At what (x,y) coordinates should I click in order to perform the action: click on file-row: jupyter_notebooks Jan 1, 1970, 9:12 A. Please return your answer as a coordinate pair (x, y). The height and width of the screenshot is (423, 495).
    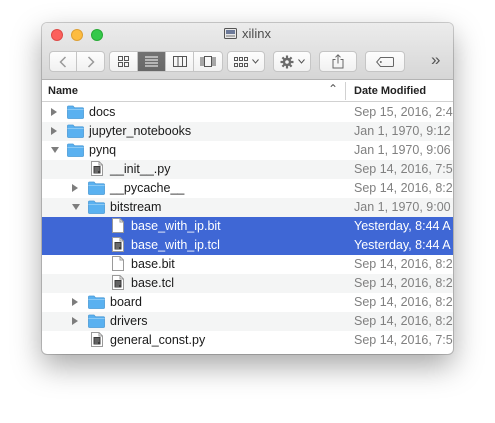
    Looking at the image, I should click on (247, 131).